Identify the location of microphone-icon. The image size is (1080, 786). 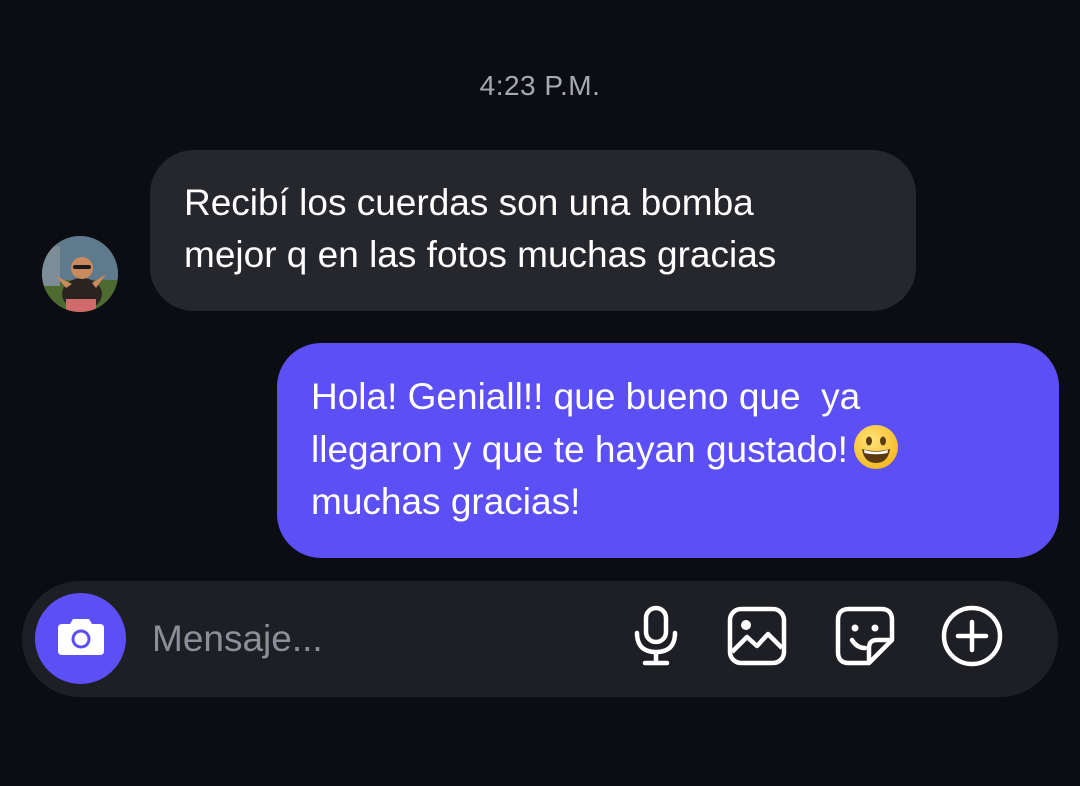
(656, 638).